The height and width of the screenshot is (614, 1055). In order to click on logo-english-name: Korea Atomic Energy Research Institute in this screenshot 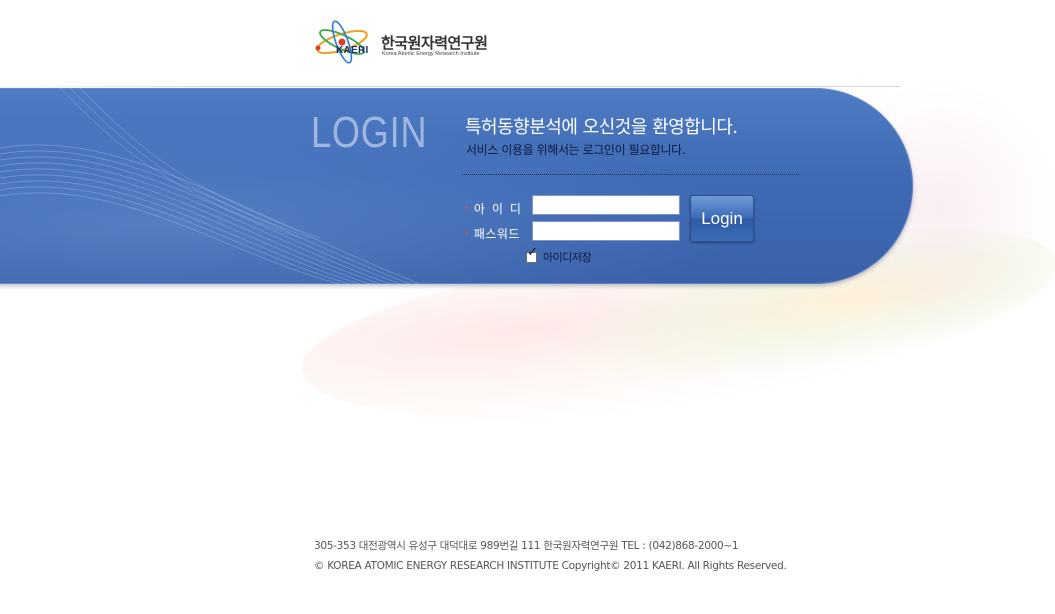, I will do `click(431, 54)`.